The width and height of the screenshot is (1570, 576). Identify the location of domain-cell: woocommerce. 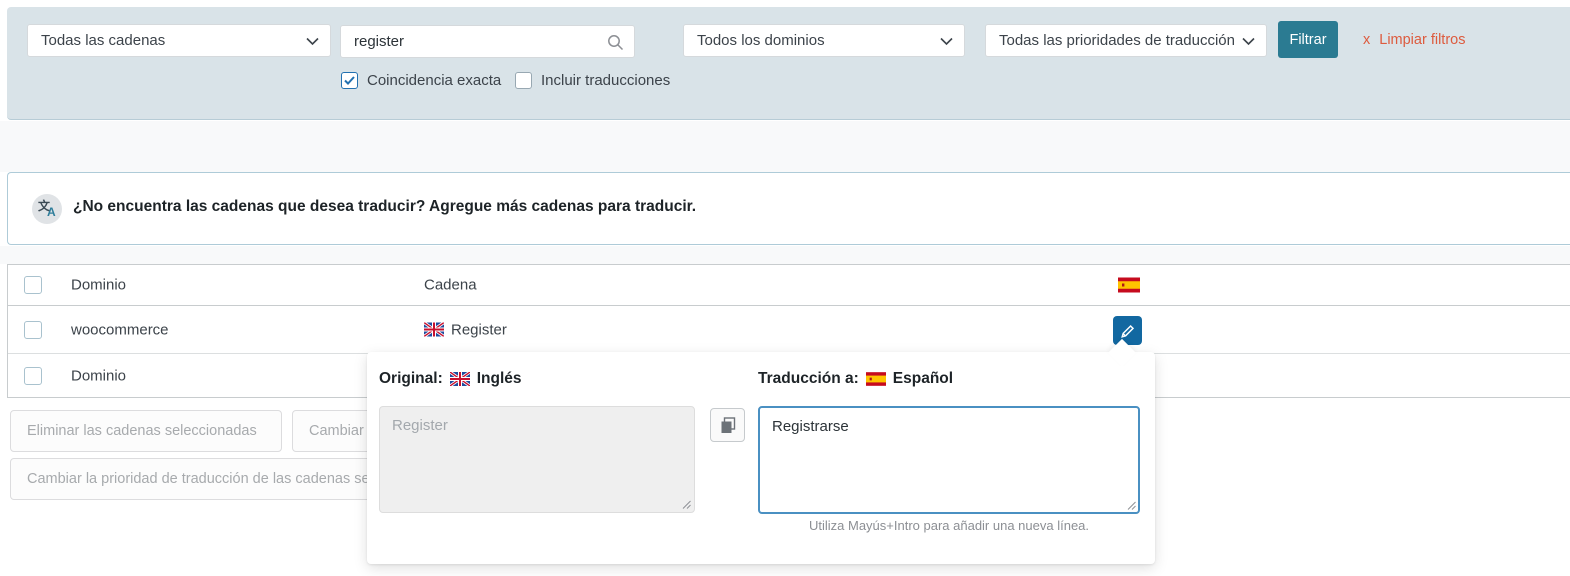
(120, 329).